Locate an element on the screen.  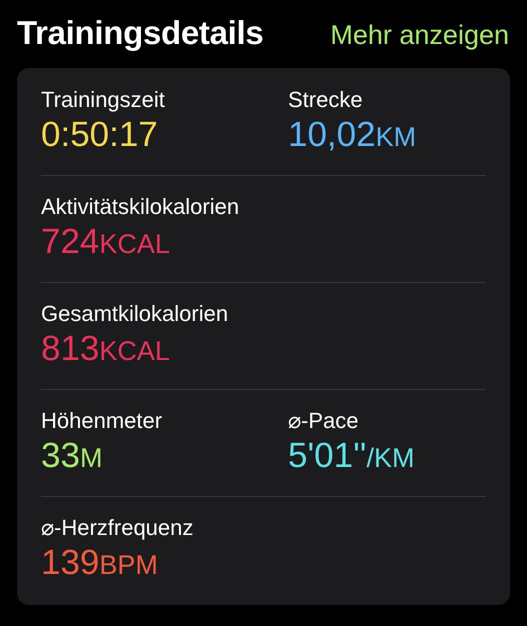
metric-label: Trainingszeit is located at coordinates (103, 100).